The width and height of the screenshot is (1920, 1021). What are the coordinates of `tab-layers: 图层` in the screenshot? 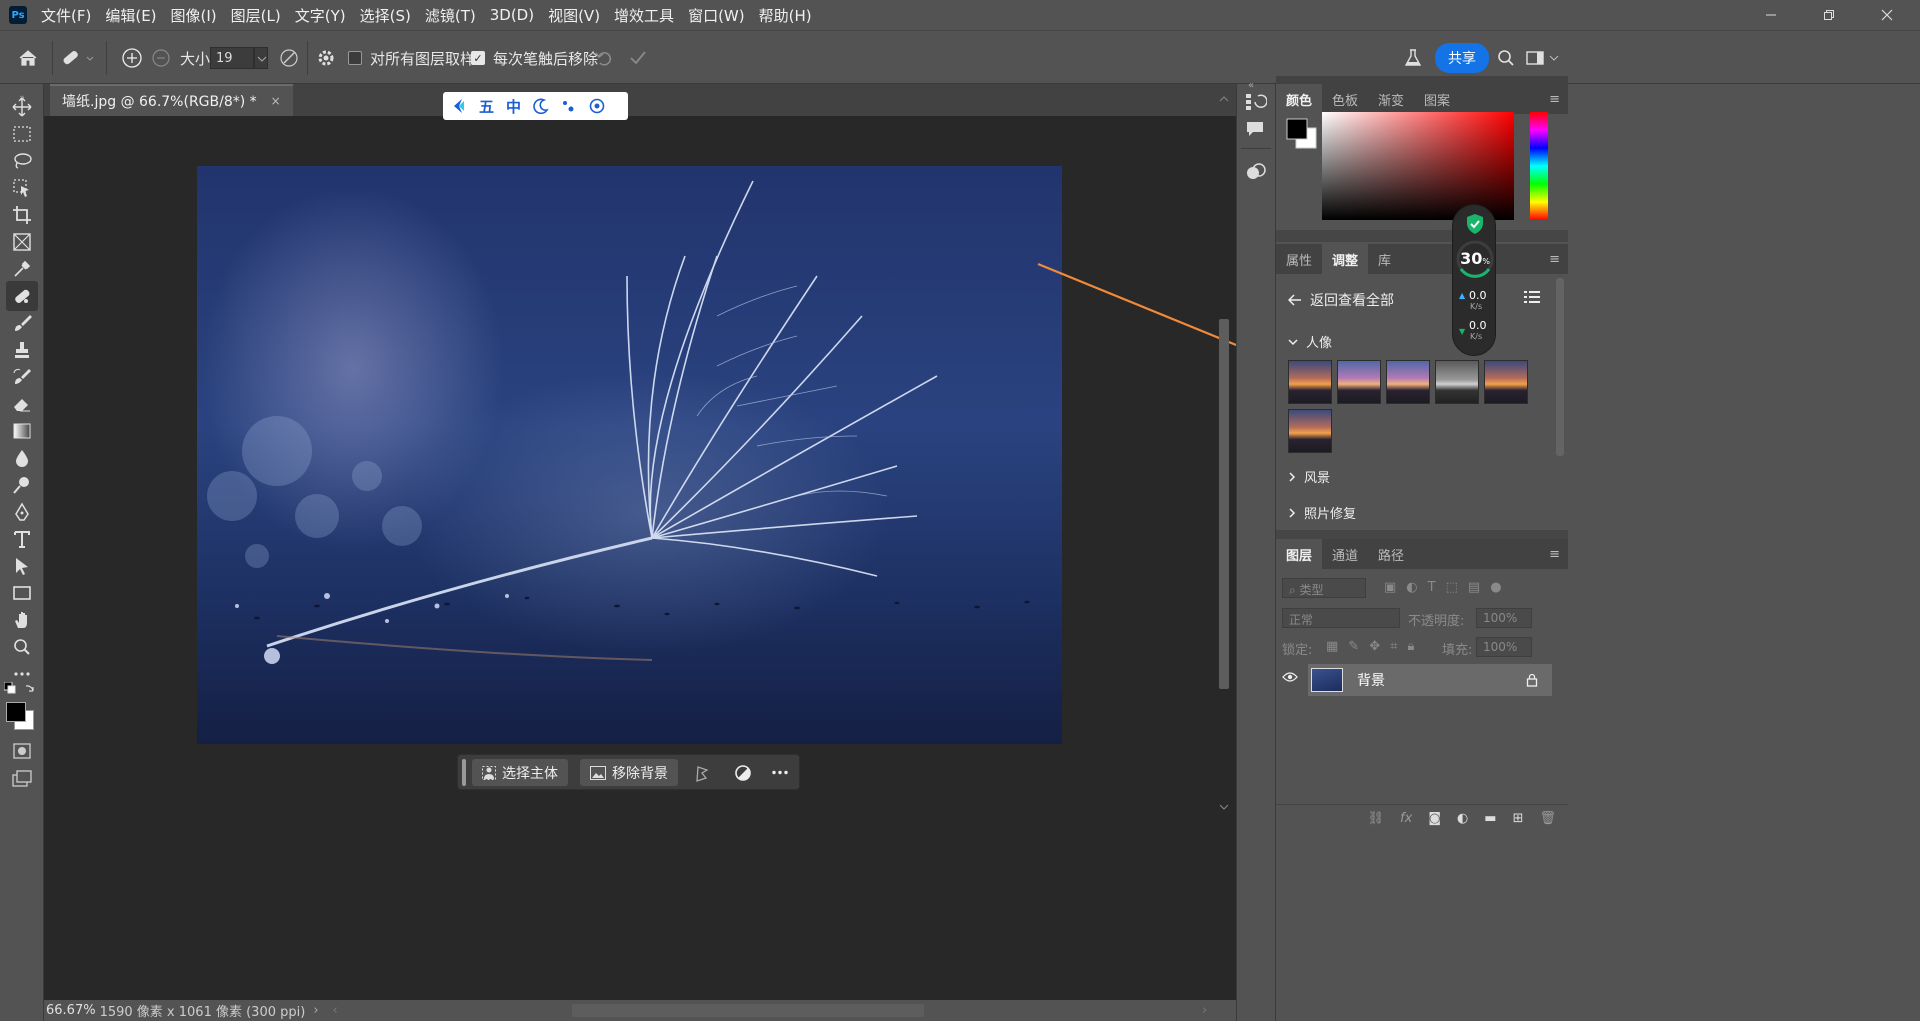 It's located at (1299, 554).